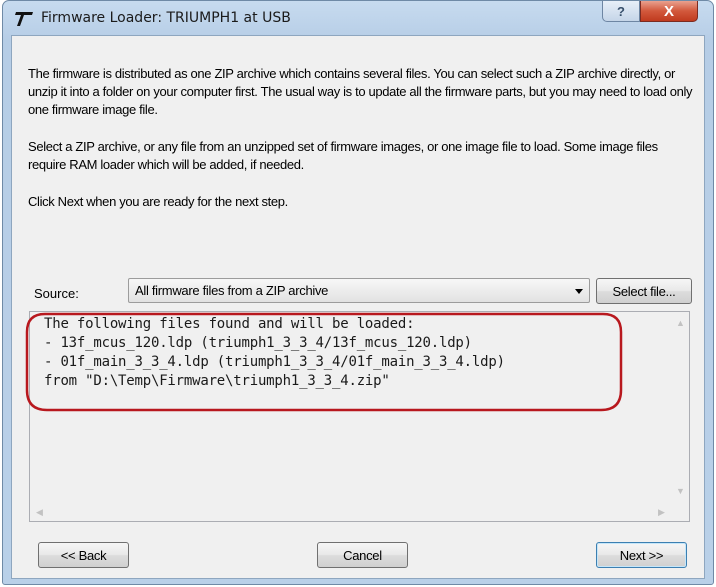 The height and width of the screenshot is (587, 716). What do you see at coordinates (579, 291) in the screenshot?
I see `chevron-down-icon` at bounding box center [579, 291].